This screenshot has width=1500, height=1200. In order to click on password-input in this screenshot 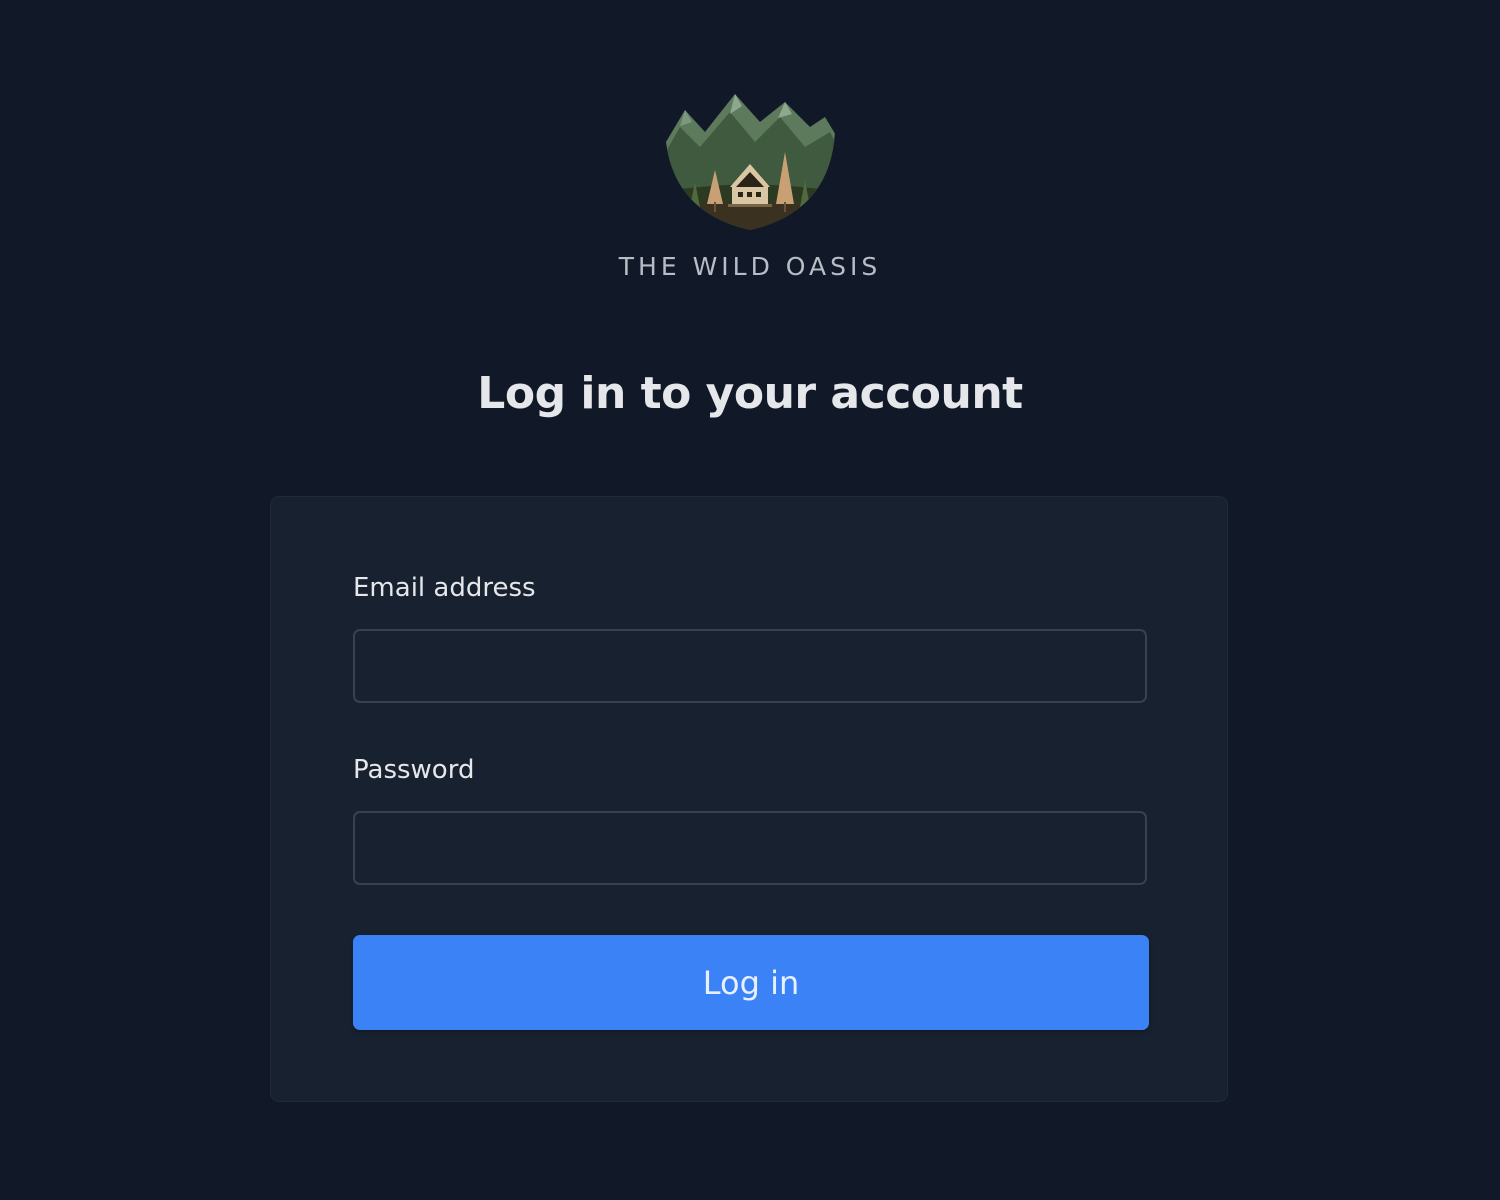, I will do `click(750, 848)`.